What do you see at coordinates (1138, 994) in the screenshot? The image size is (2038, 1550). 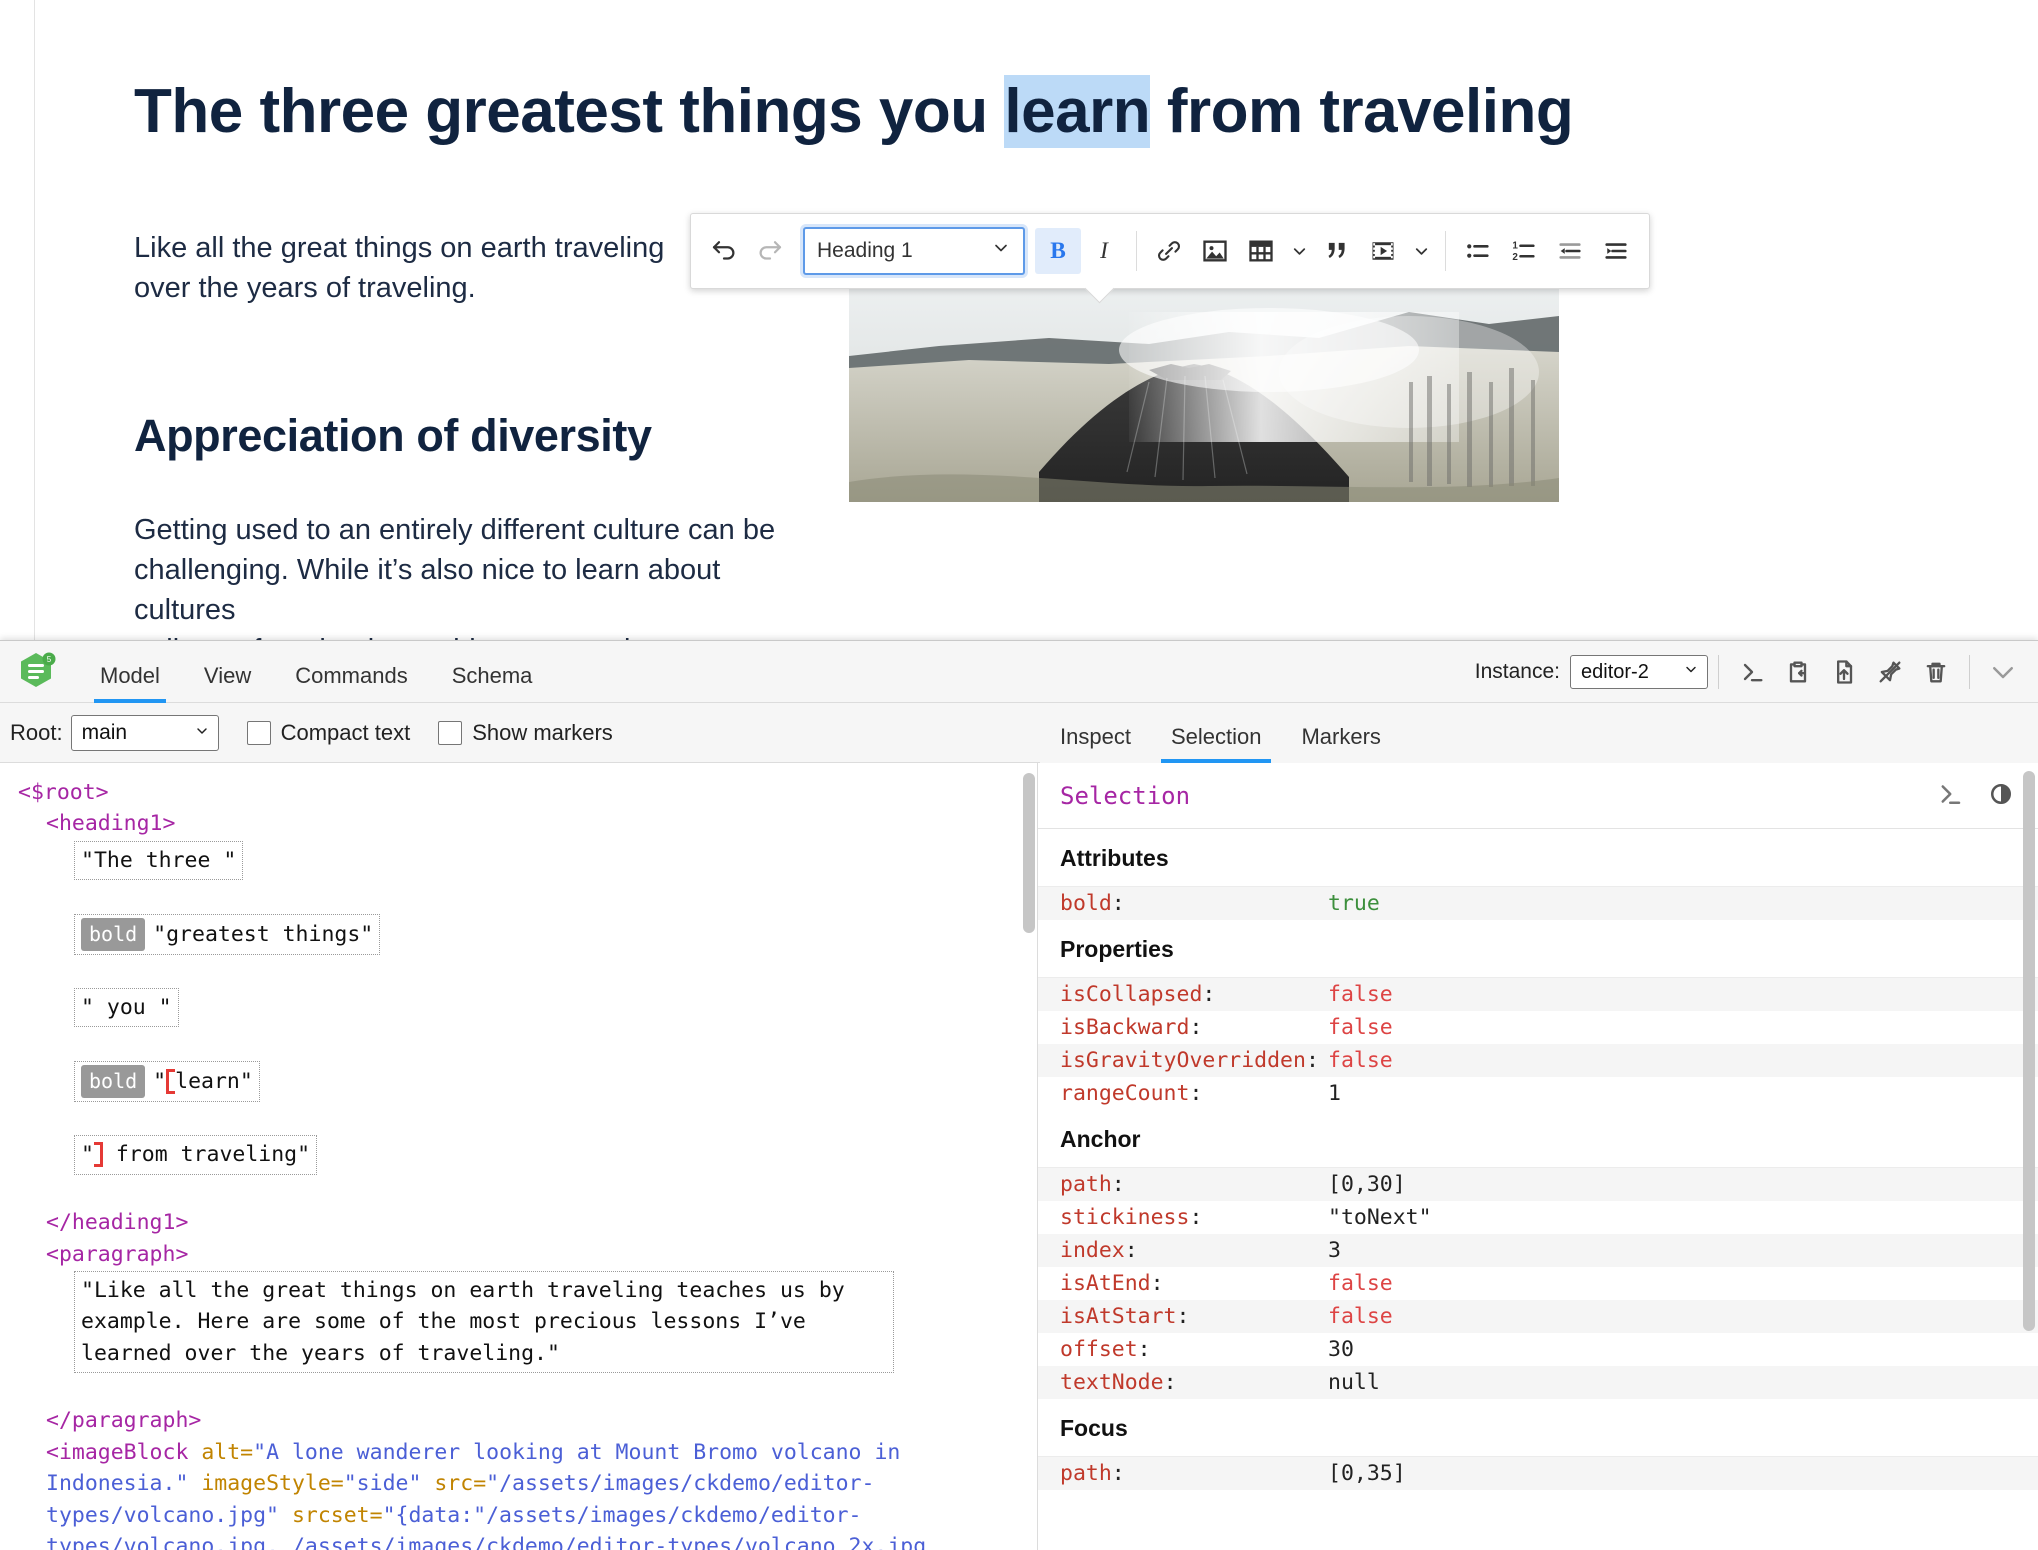 I see `property-key: isCollapsed:` at bounding box center [1138, 994].